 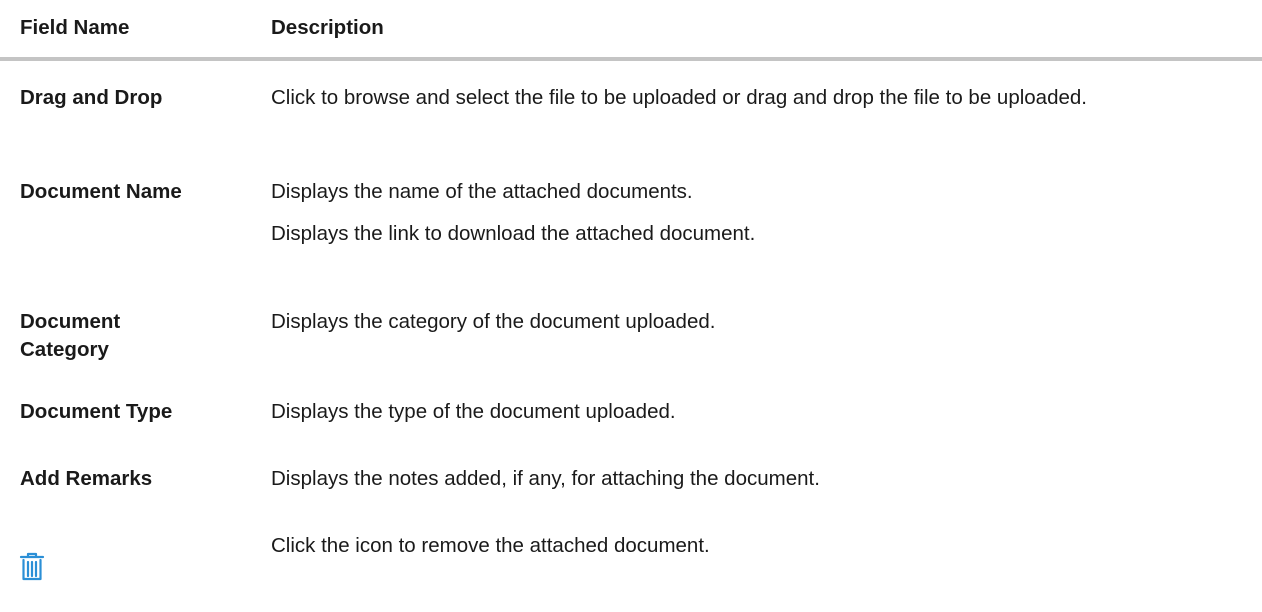 I want to click on table-header: Field Name Description, so click(x=631, y=30).